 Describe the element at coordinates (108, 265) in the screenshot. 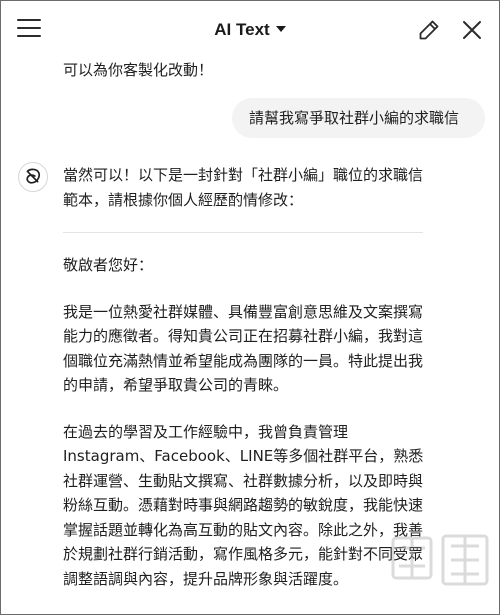

I see `letter-greeting: 敬啟者您好：` at that location.